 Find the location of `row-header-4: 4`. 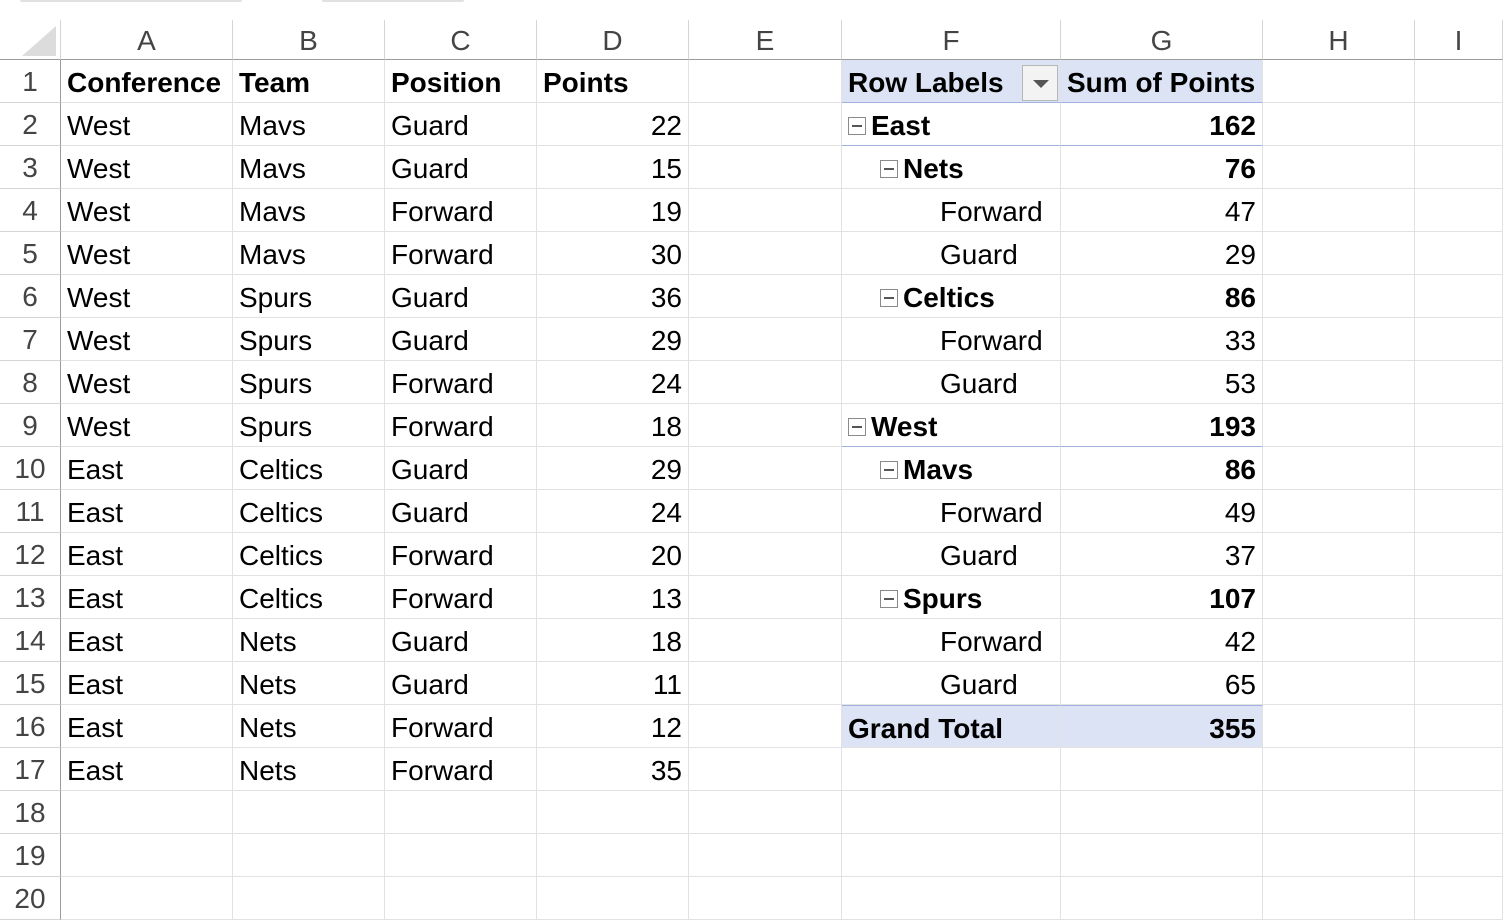

row-header-4: 4 is located at coordinates (30, 210).